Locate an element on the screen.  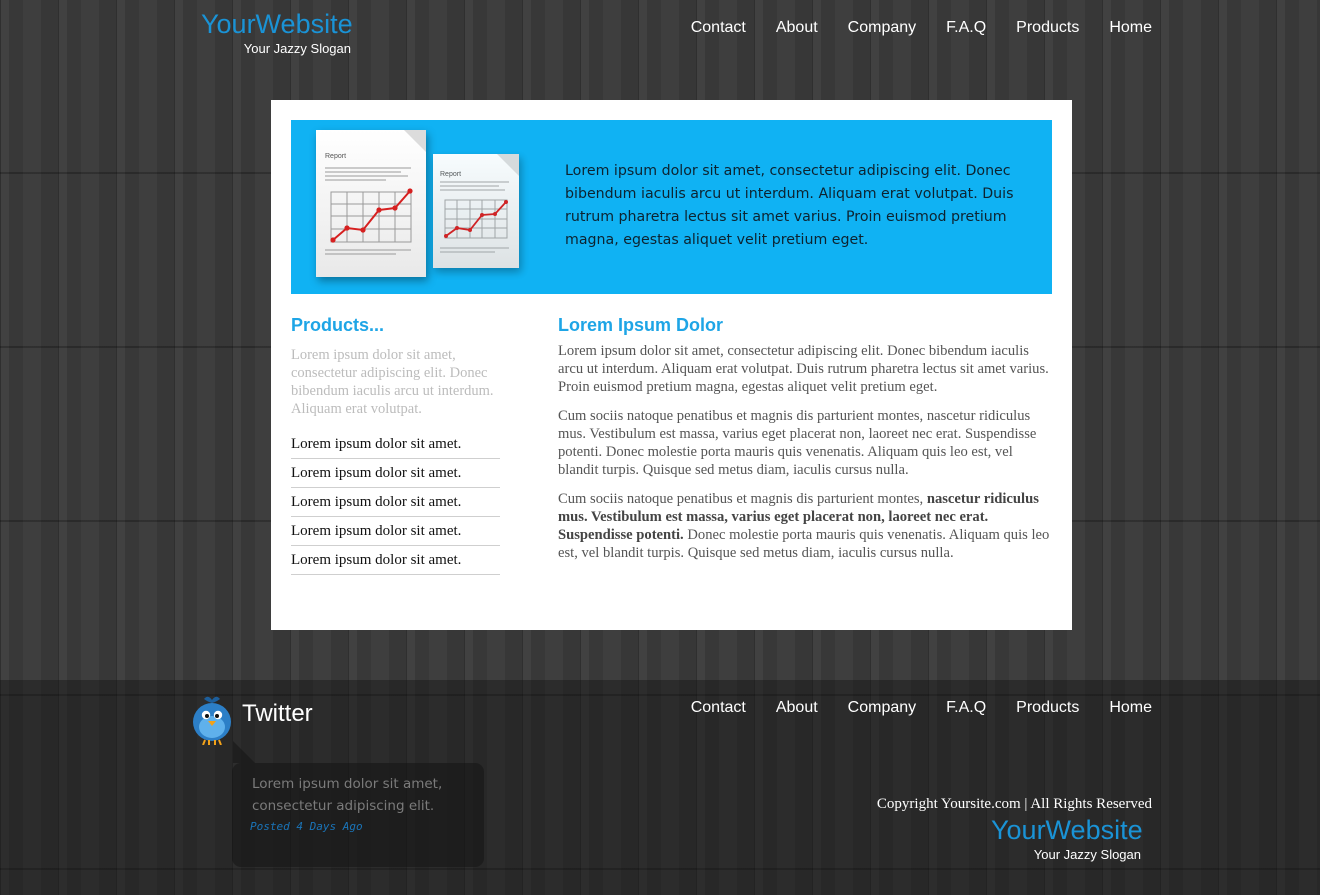
nav-faq: F.A.Q is located at coordinates (966, 28).